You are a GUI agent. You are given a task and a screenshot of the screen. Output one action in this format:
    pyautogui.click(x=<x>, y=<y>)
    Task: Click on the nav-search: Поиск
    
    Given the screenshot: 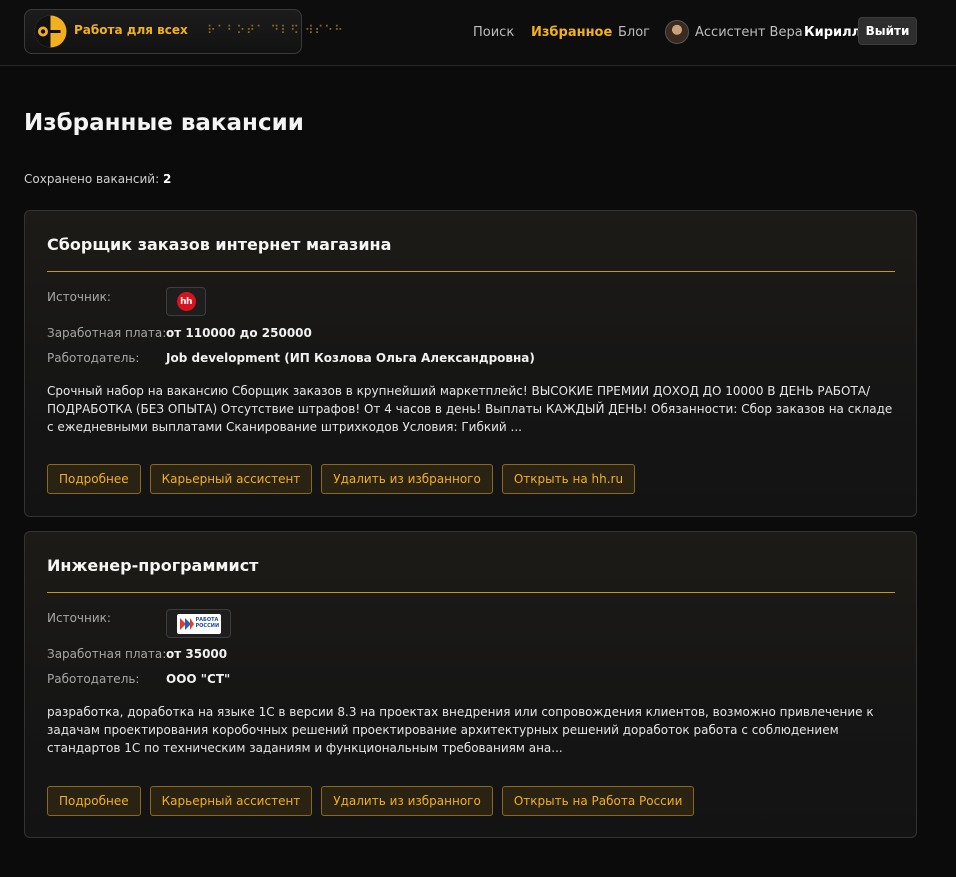 What is the action you would take?
    pyautogui.click(x=493, y=32)
    